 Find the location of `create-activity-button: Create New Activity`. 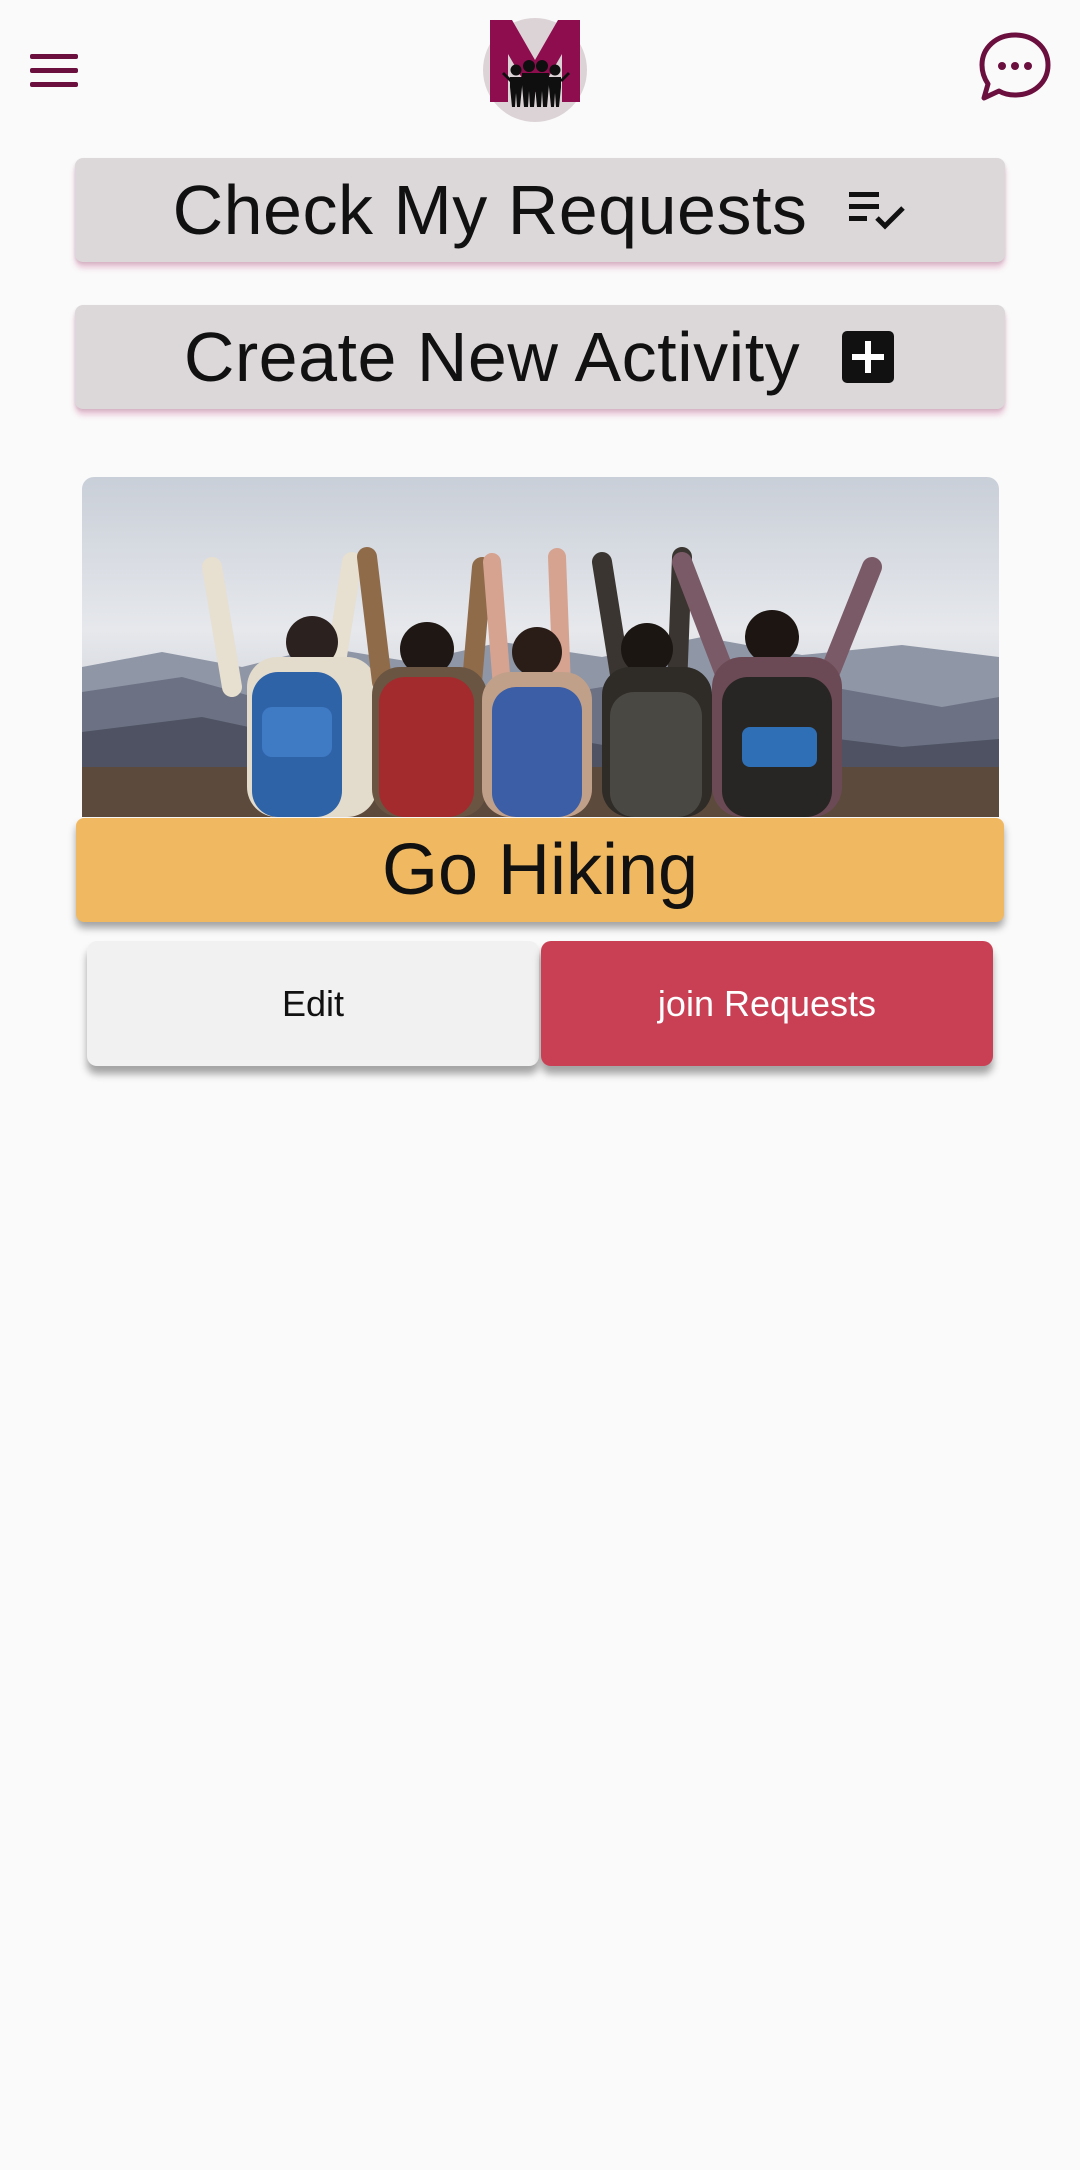

create-activity-button: Create New Activity is located at coordinates (540, 357).